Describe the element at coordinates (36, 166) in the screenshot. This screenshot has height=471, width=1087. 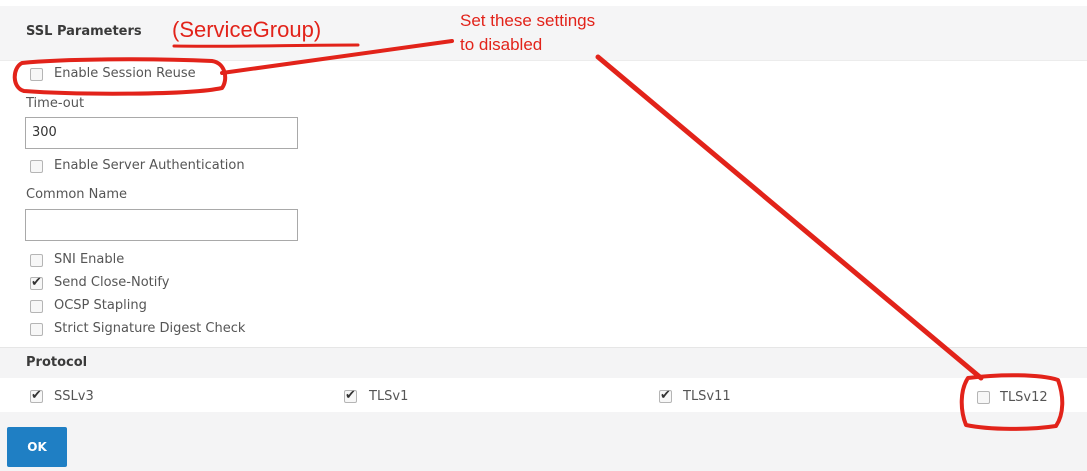
I see `enable-server-authentication-checkbox` at that location.